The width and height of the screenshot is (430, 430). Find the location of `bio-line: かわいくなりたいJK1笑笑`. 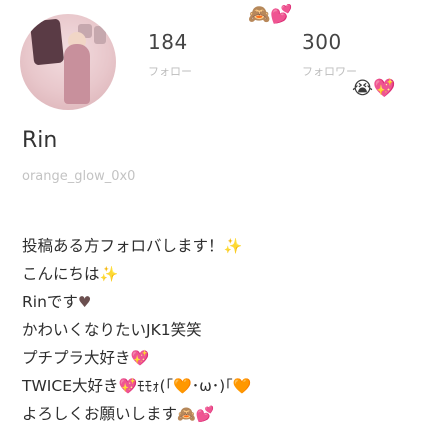

bio-line: かわいくなりたいJK1笑笑 is located at coordinates (136, 330).